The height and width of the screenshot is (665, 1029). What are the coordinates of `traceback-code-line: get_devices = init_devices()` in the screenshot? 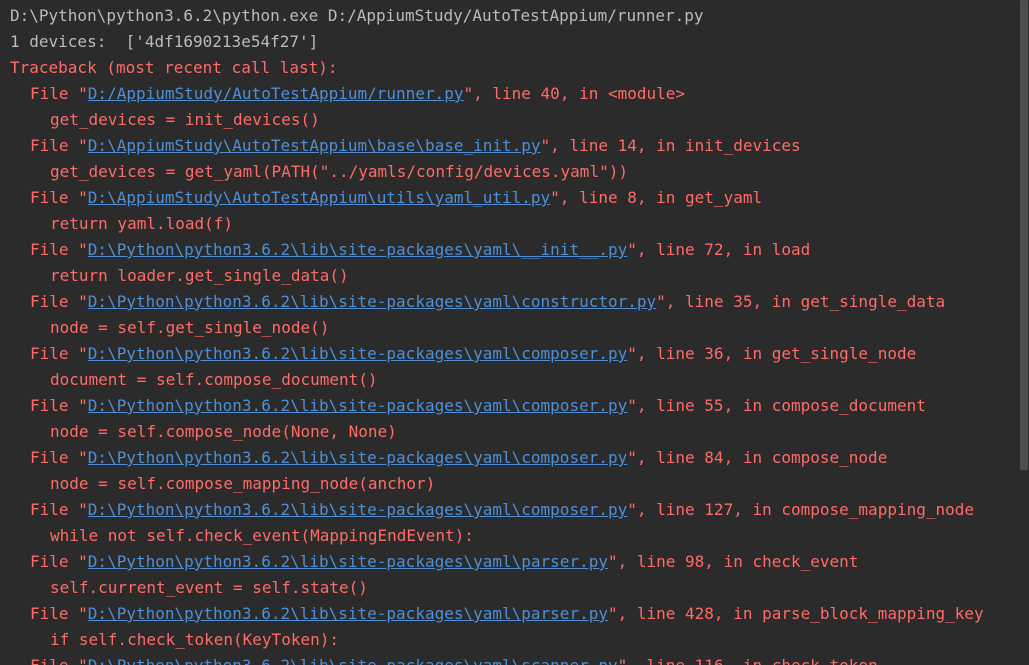 It's located at (185, 119).